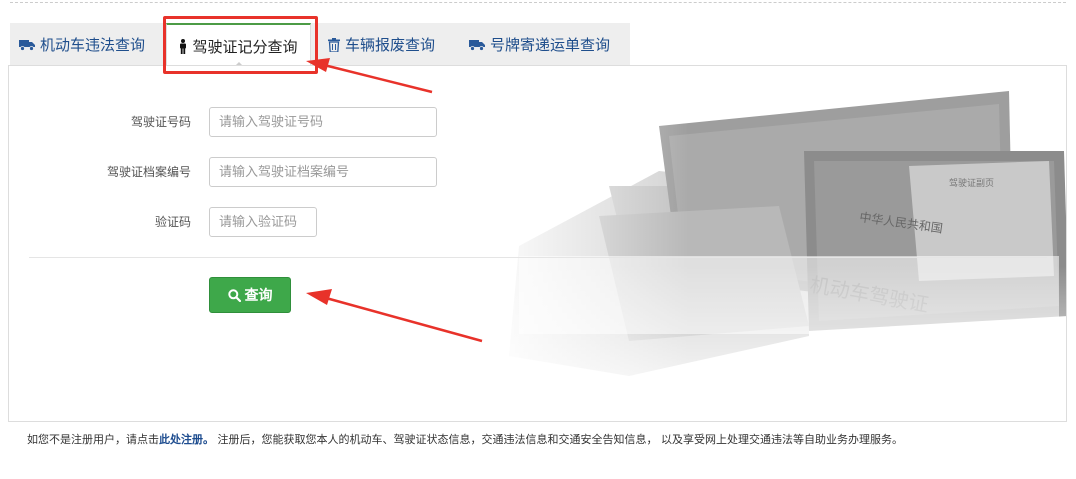  I want to click on tab-plate-shipping: 号牌寄递运单查询, so click(539, 44).